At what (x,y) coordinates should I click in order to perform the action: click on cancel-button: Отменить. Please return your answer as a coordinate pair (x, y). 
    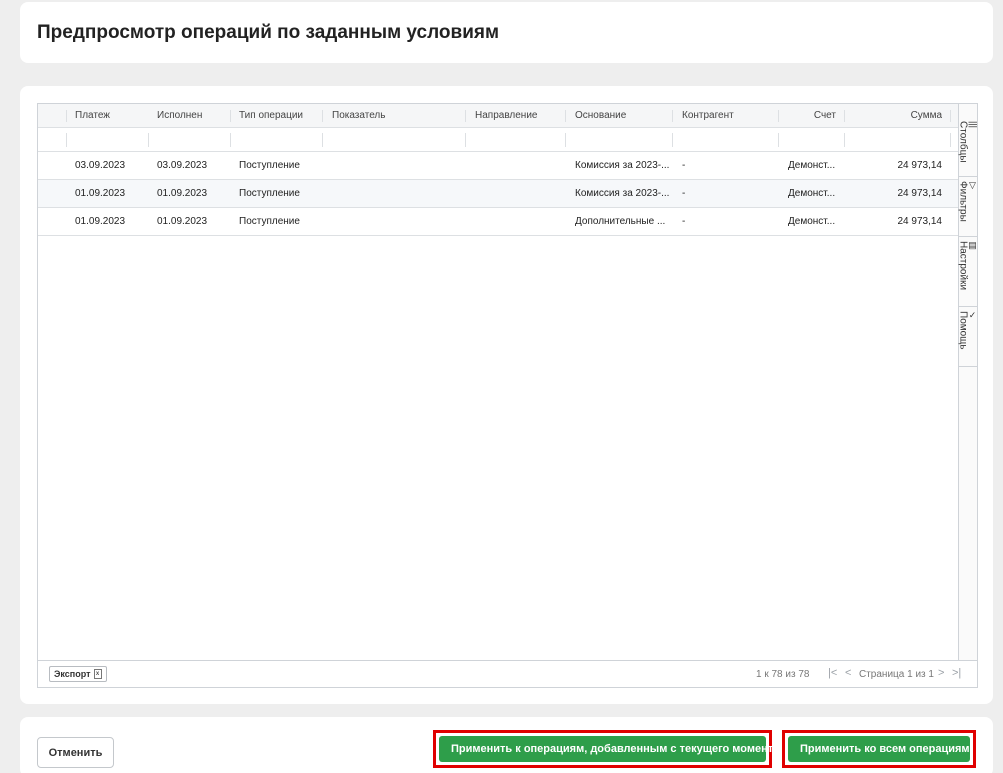
    Looking at the image, I should click on (75, 752).